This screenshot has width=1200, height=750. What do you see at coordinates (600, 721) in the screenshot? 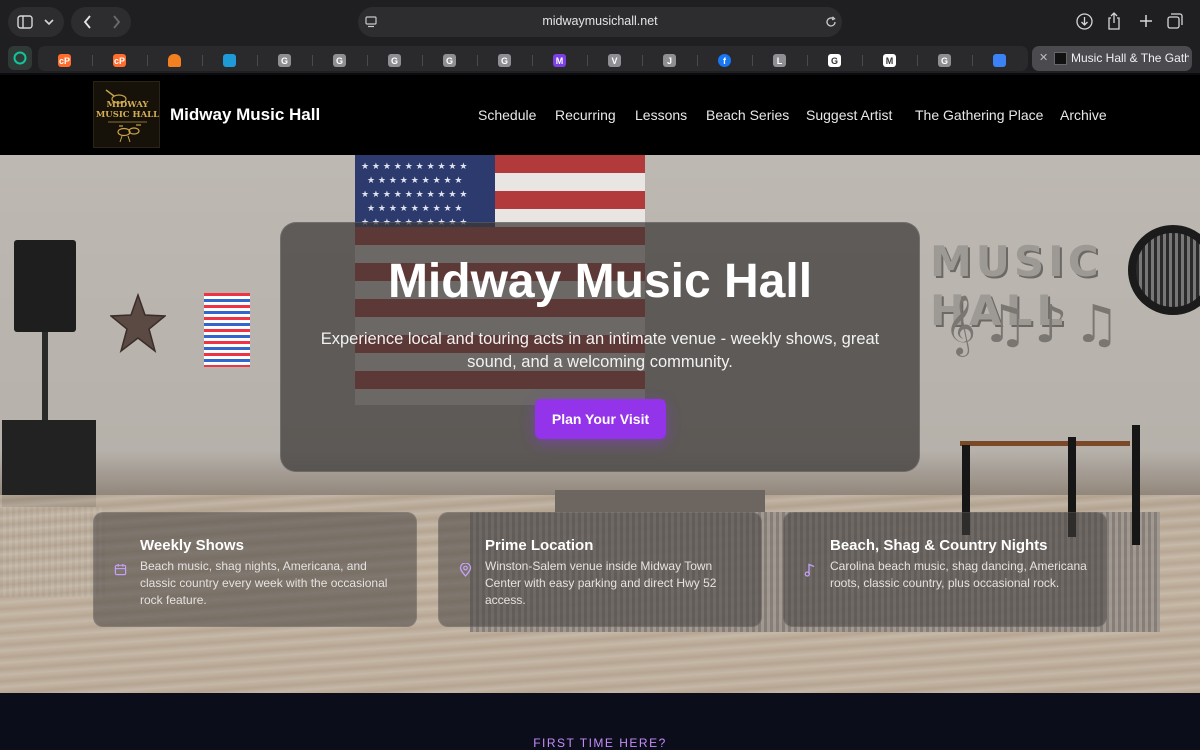
I see `first-time-section: FIRST TIME HERE?` at bounding box center [600, 721].